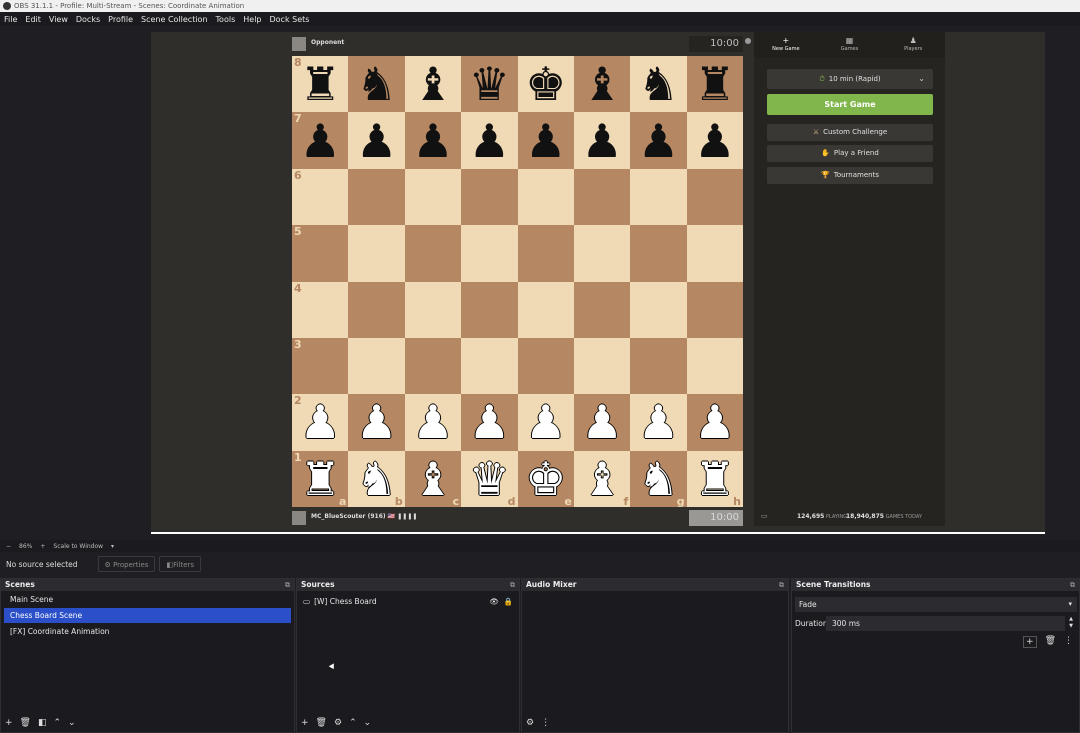 The height and width of the screenshot is (733, 1080). I want to click on advanced-audio-icon: ⚙, so click(530, 723).